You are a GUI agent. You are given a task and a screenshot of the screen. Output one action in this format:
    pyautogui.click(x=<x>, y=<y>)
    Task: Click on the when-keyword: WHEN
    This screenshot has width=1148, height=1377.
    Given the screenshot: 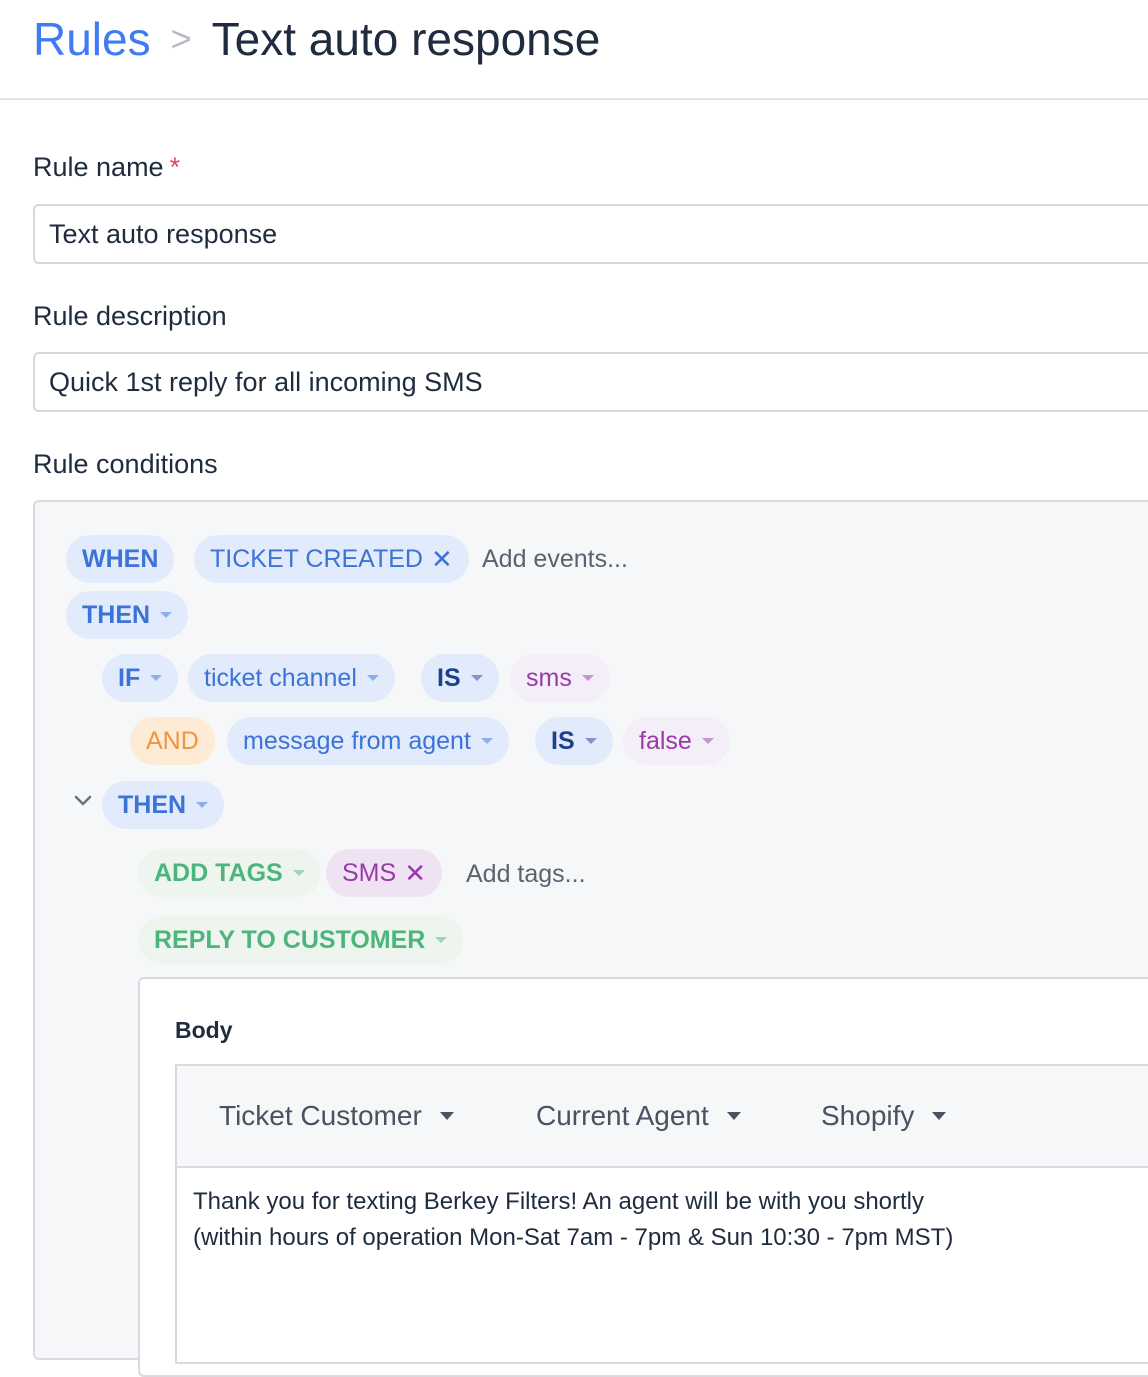 What is the action you would take?
    pyautogui.click(x=120, y=559)
    